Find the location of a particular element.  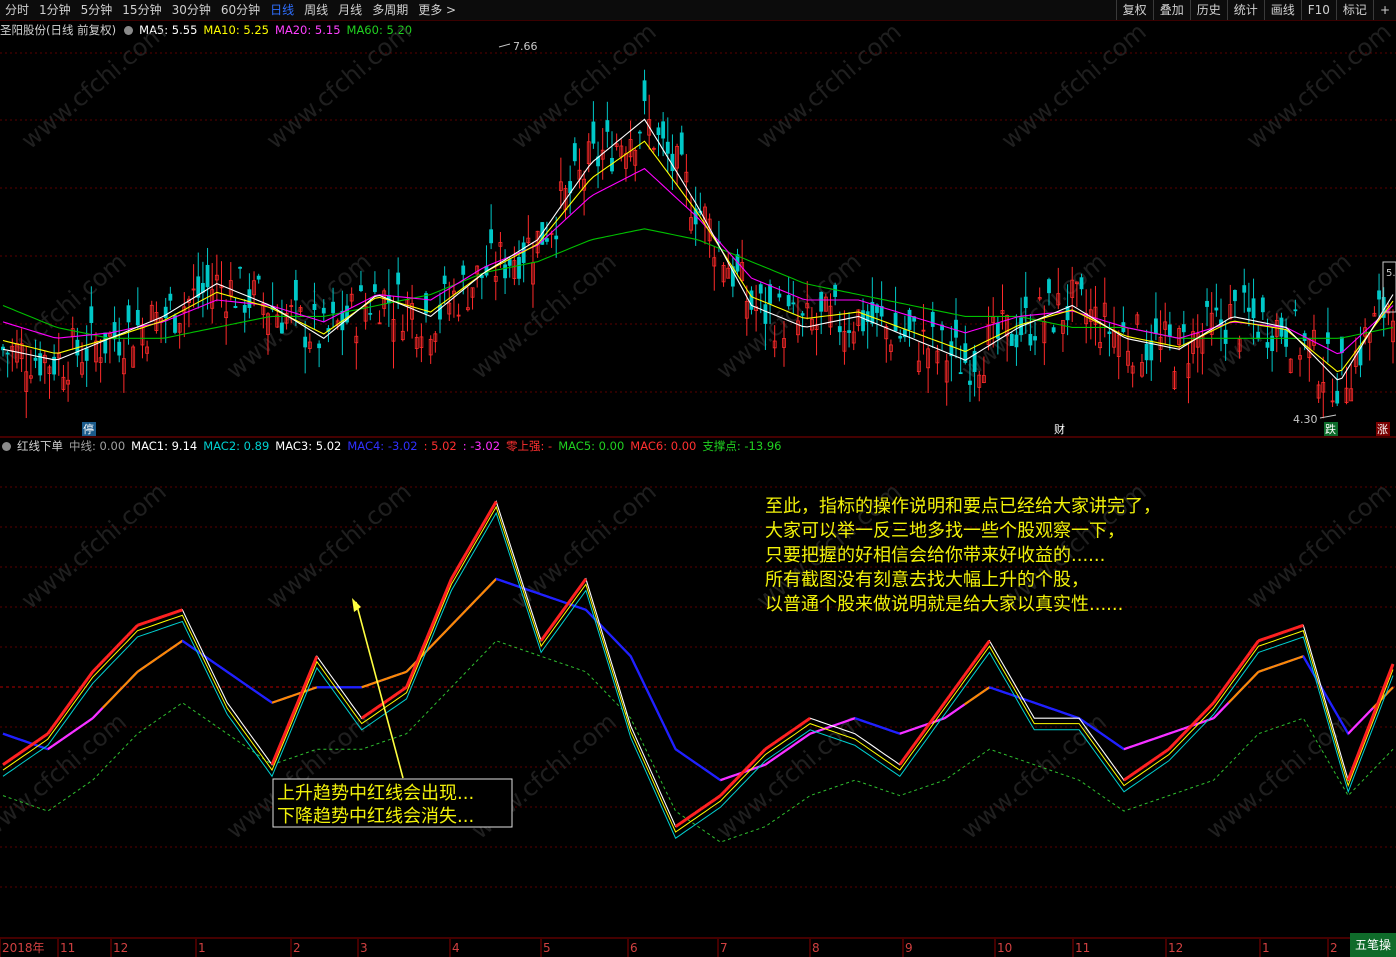

xaxis-label-6: 4 is located at coordinates (456, 948).